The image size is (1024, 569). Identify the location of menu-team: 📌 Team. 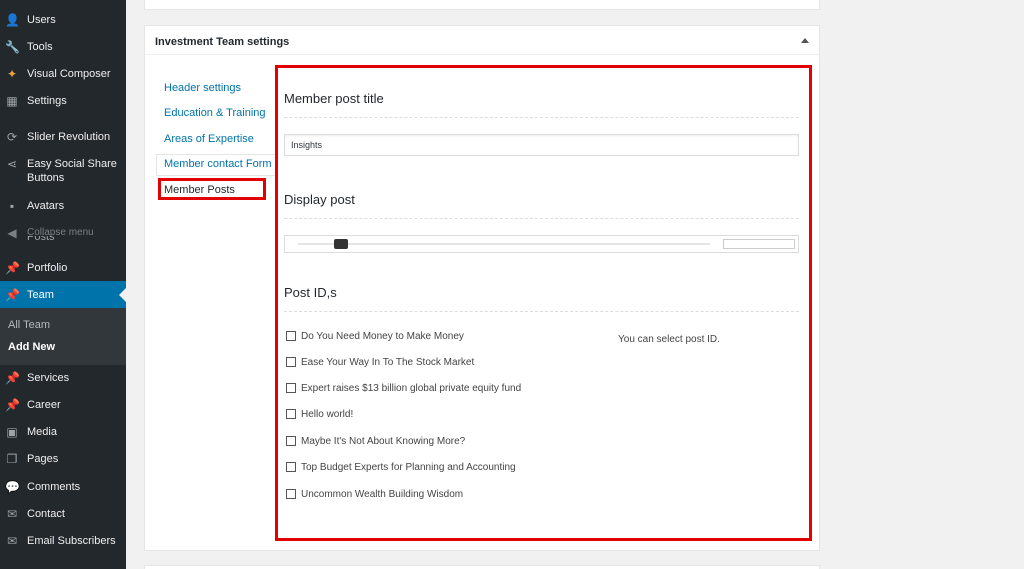
(63, 295).